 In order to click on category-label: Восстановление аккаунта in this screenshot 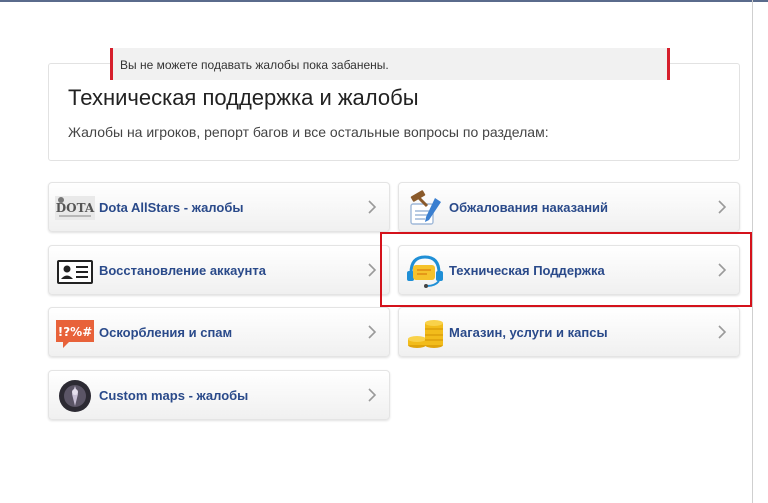, I will do `click(182, 270)`.